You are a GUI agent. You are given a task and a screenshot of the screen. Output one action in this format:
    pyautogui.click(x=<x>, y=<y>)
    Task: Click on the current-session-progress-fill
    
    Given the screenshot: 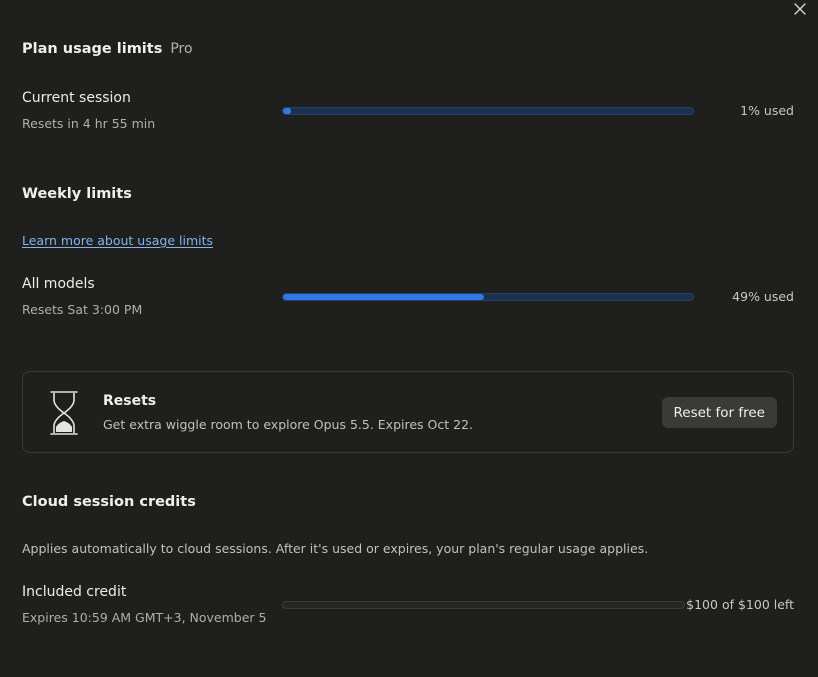 What is the action you would take?
    pyautogui.click(x=287, y=111)
    